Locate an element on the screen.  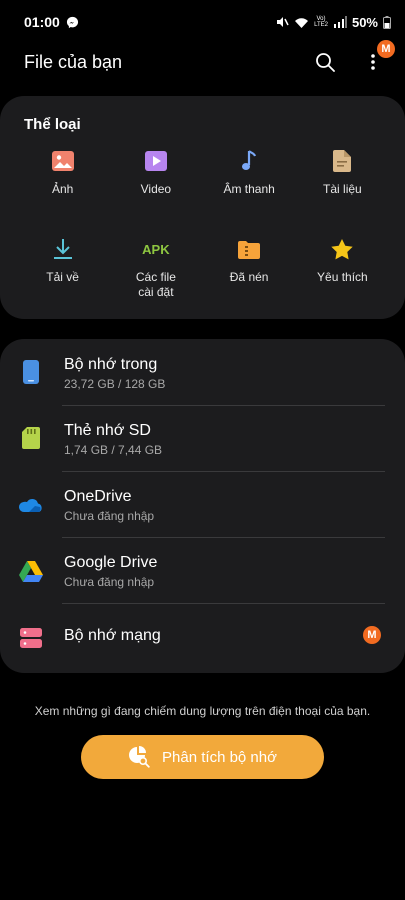
onedrive-icon is located at coordinates (31, 504).